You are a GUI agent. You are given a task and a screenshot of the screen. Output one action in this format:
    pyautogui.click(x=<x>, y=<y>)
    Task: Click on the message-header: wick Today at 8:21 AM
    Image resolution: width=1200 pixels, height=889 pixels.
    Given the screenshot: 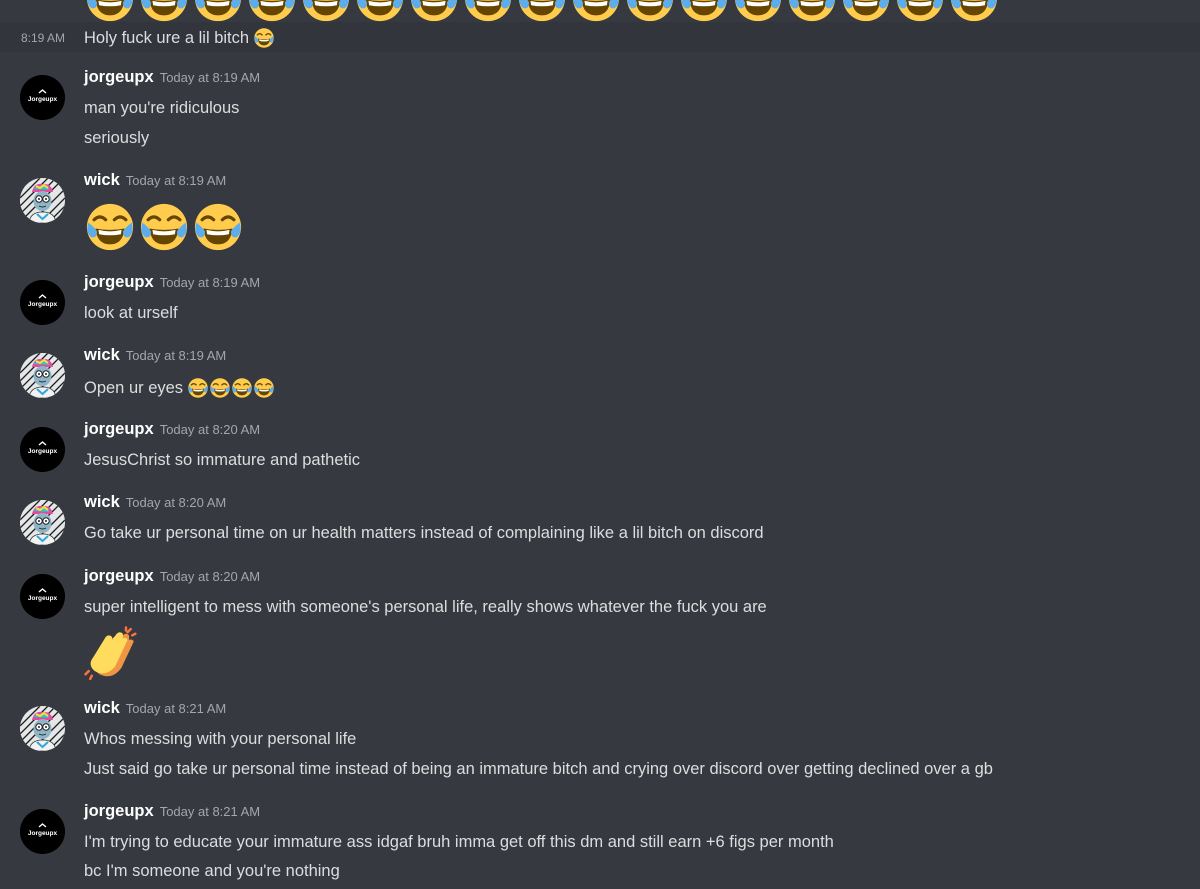 What is the action you would take?
    pyautogui.click(x=155, y=708)
    